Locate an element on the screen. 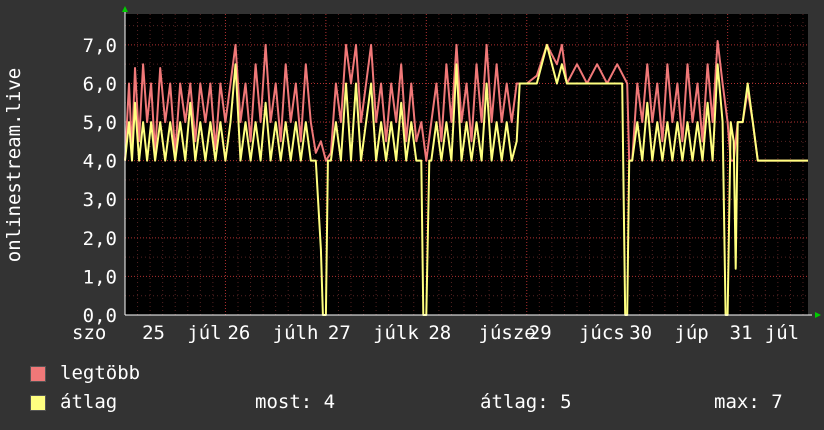 The height and width of the screenshot is (430, 824). y-tick-label: 5,0 is located at coordinates (100, 123).